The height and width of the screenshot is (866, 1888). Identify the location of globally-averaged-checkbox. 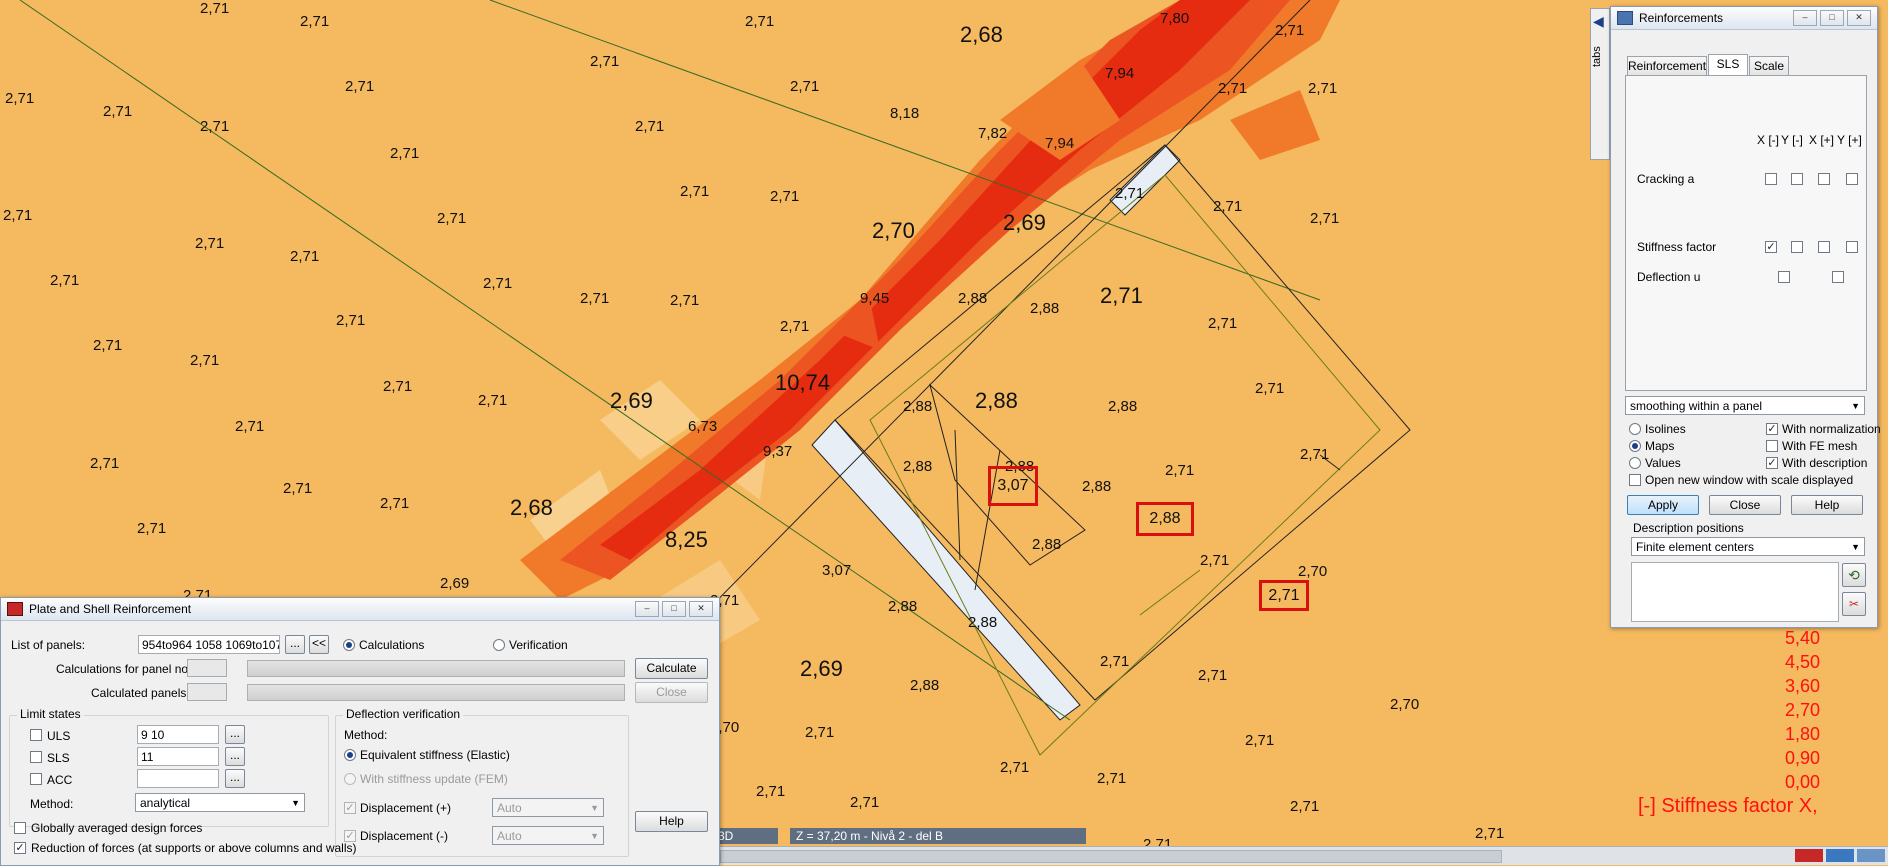
(20, 828).